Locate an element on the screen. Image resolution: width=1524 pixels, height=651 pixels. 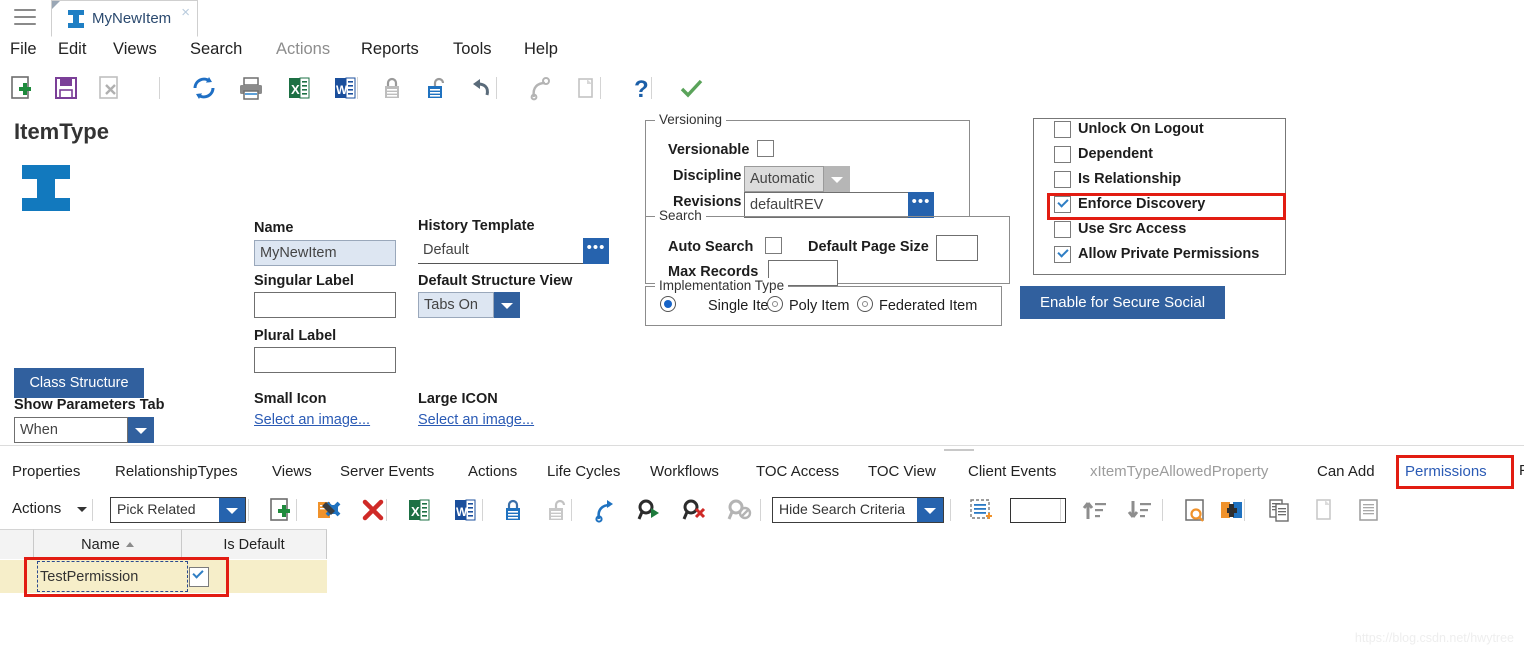
title-bar: MyNewItem × is located at coordinates (762, 19).